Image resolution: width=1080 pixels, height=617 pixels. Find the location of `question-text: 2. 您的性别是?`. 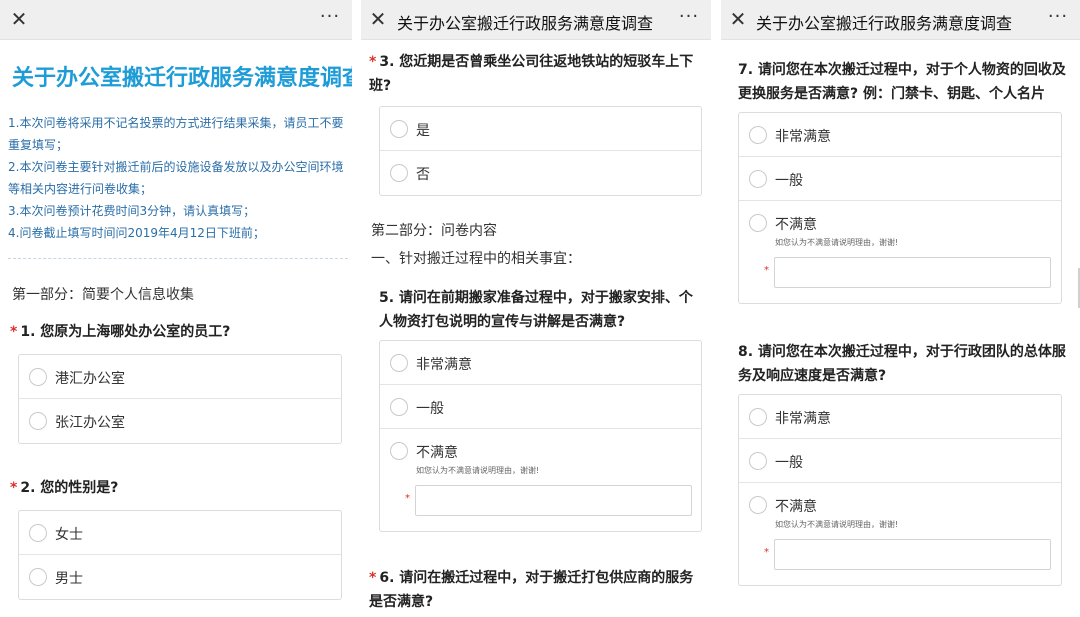

question-text: 2. 您的性别是? is located at coordinates (69, 488).